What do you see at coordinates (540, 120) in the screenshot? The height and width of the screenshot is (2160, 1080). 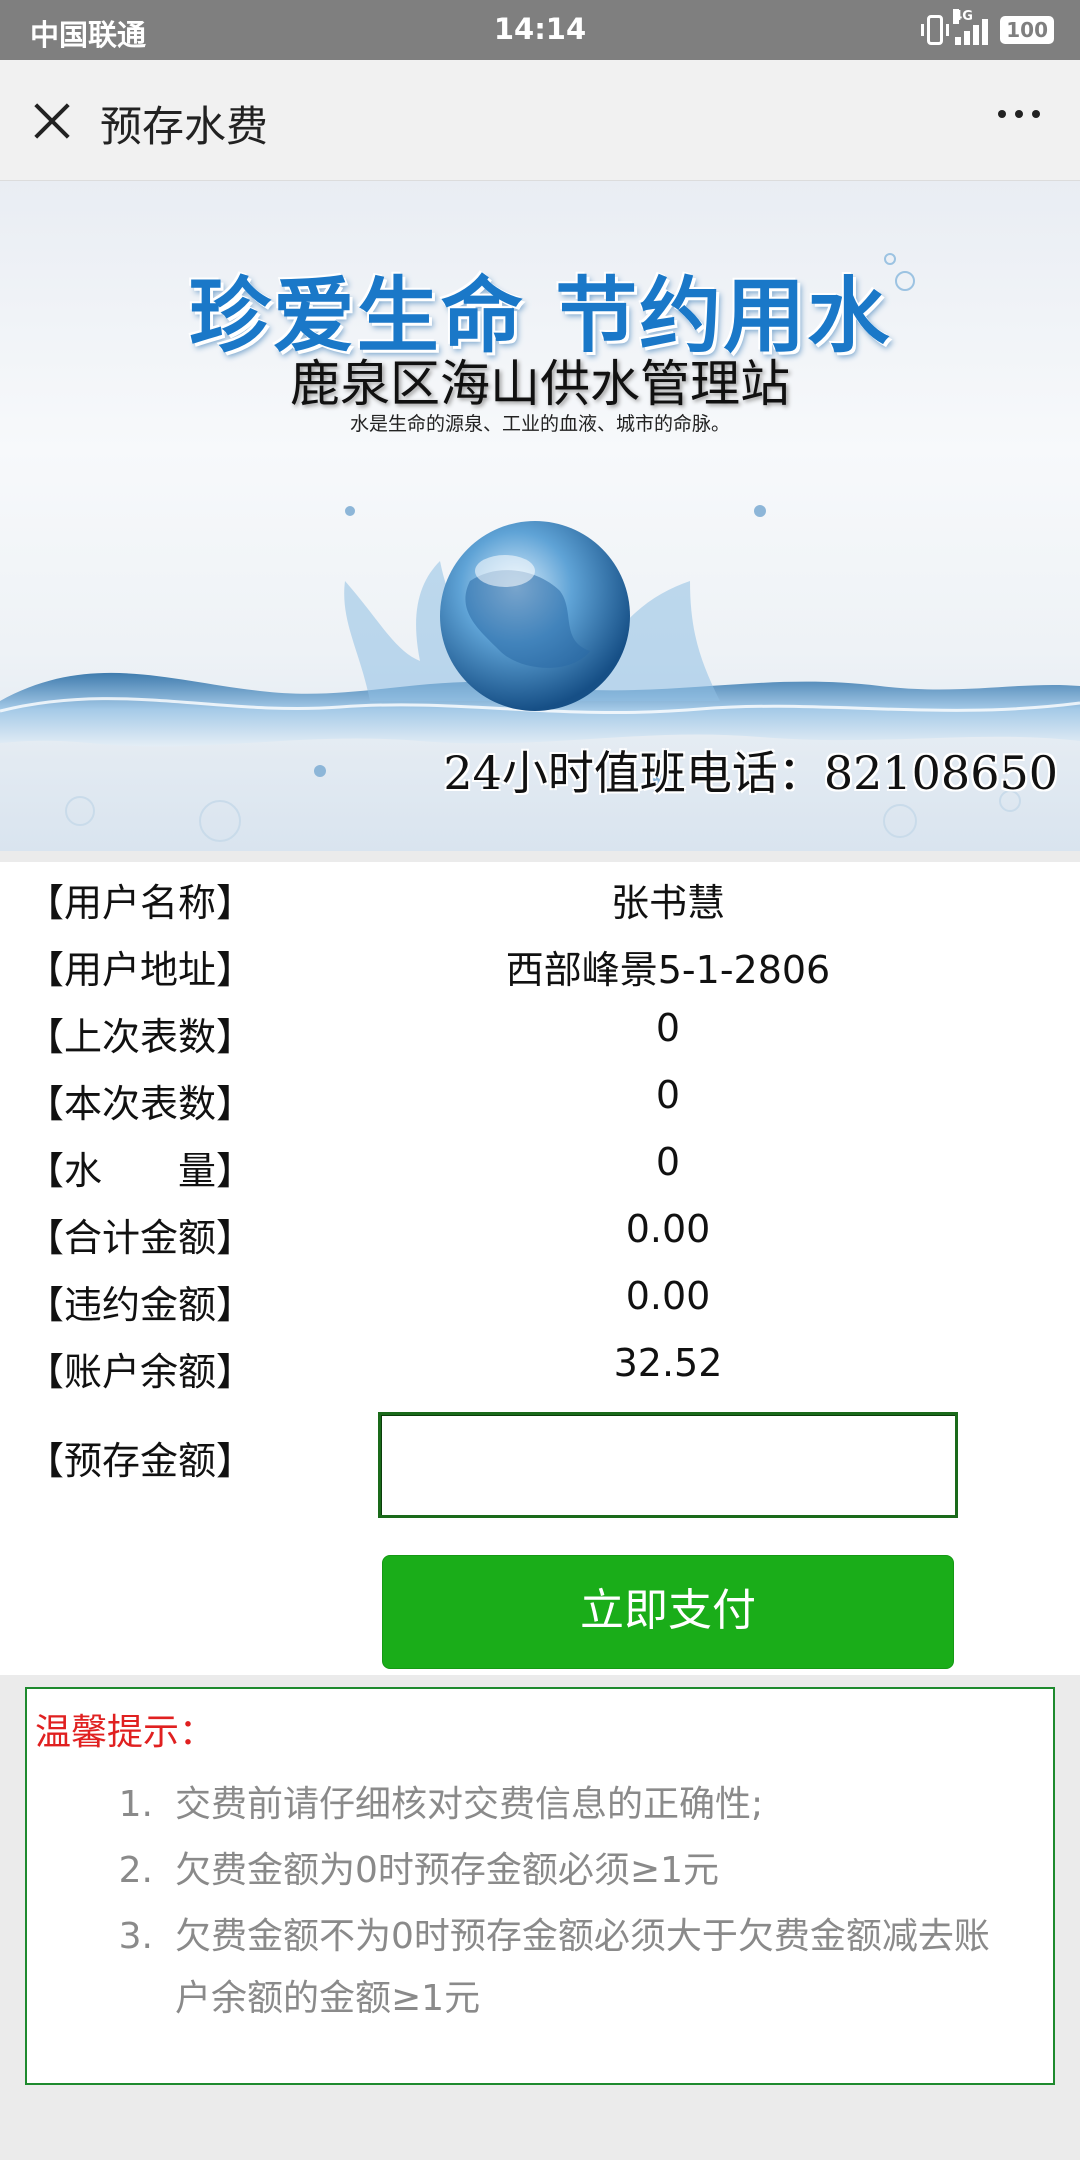 I see `title-bar: 预存水费` at bounding box center [540, 120].